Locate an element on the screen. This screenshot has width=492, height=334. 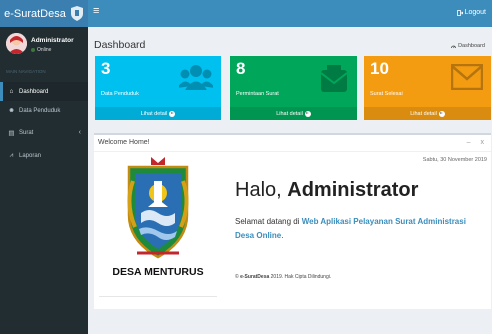
chevron-left-icon: ‹ is located at coordinates (79, 132).